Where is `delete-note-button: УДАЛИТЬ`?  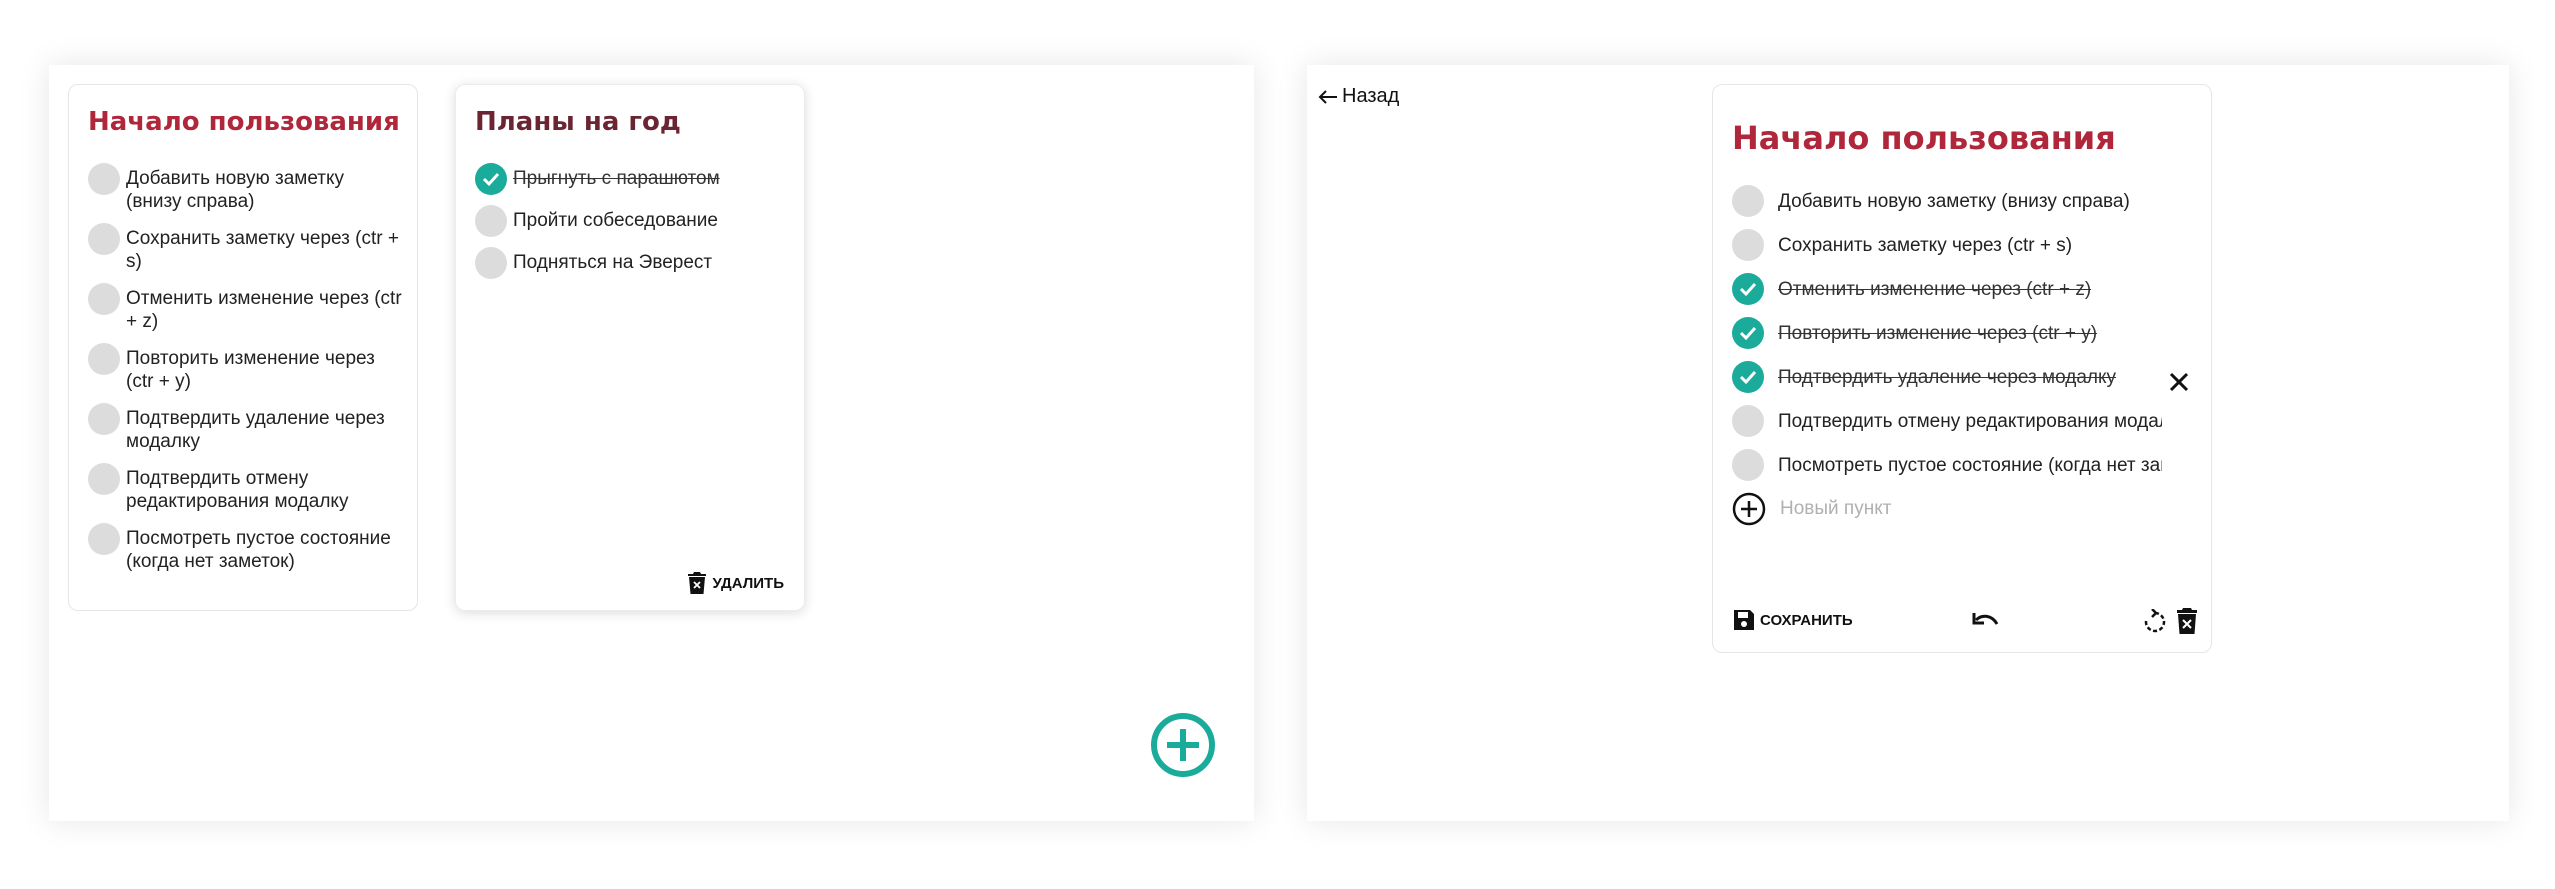
delete-note-button: УДАЛИТЬ is located at coordinates (736, 583).